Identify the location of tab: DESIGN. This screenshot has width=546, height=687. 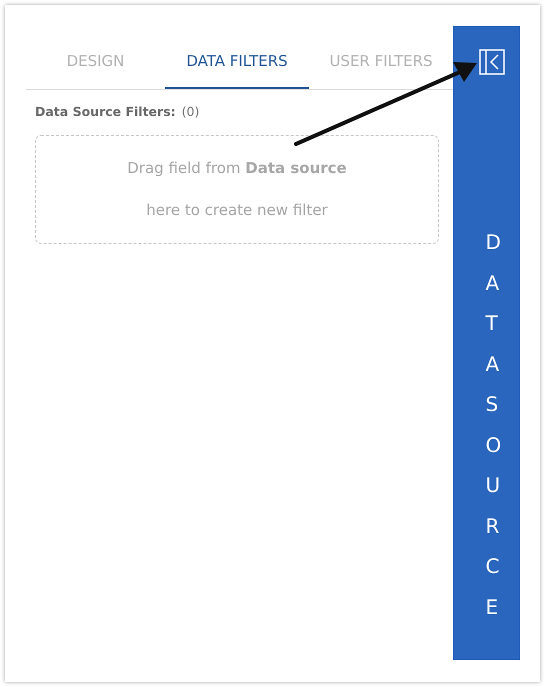
(95, 57).